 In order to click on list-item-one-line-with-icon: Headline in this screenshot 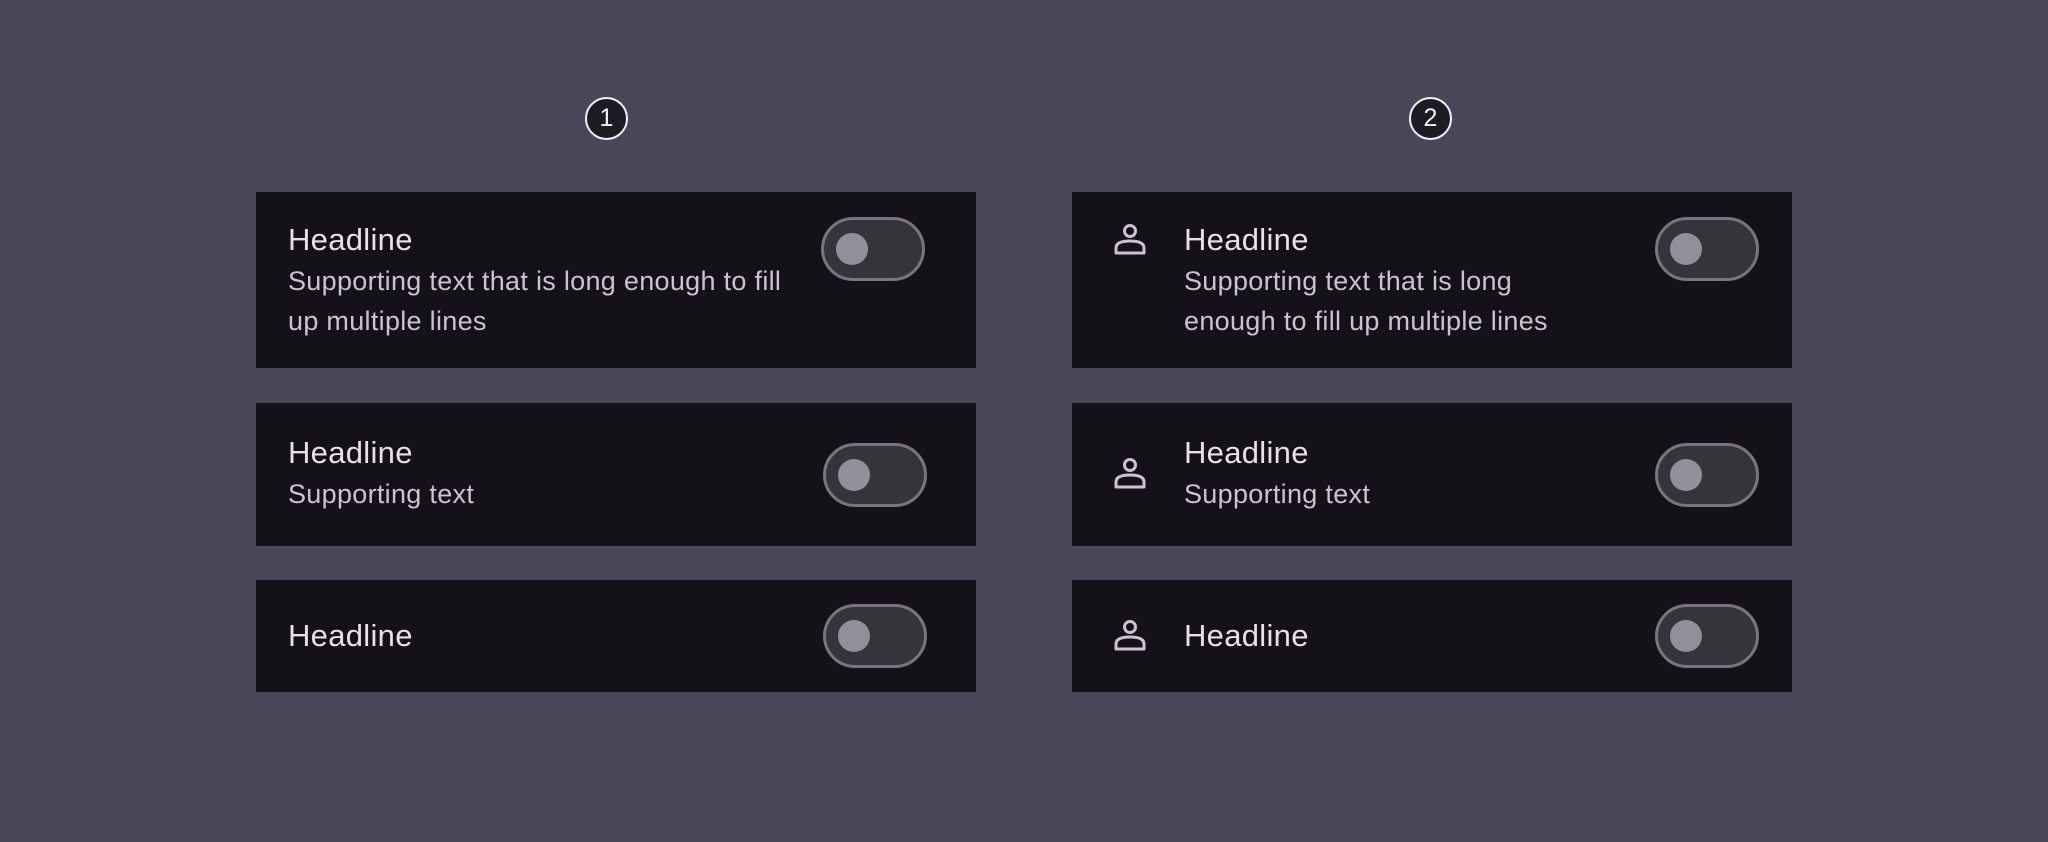, I will do `click(1432, 636)`.